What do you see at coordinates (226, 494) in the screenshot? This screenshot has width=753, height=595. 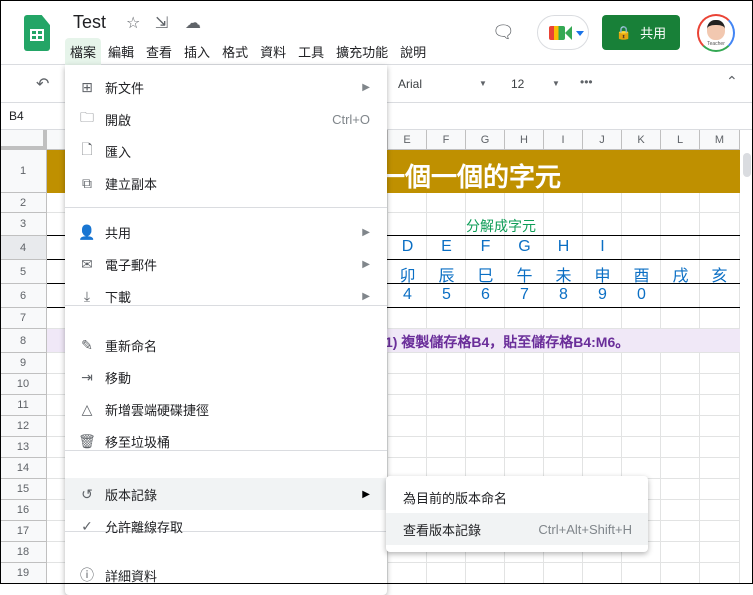 I see `menu-item-11: ↺ 版本記錄 ▶` at bounding box center [226, 494].